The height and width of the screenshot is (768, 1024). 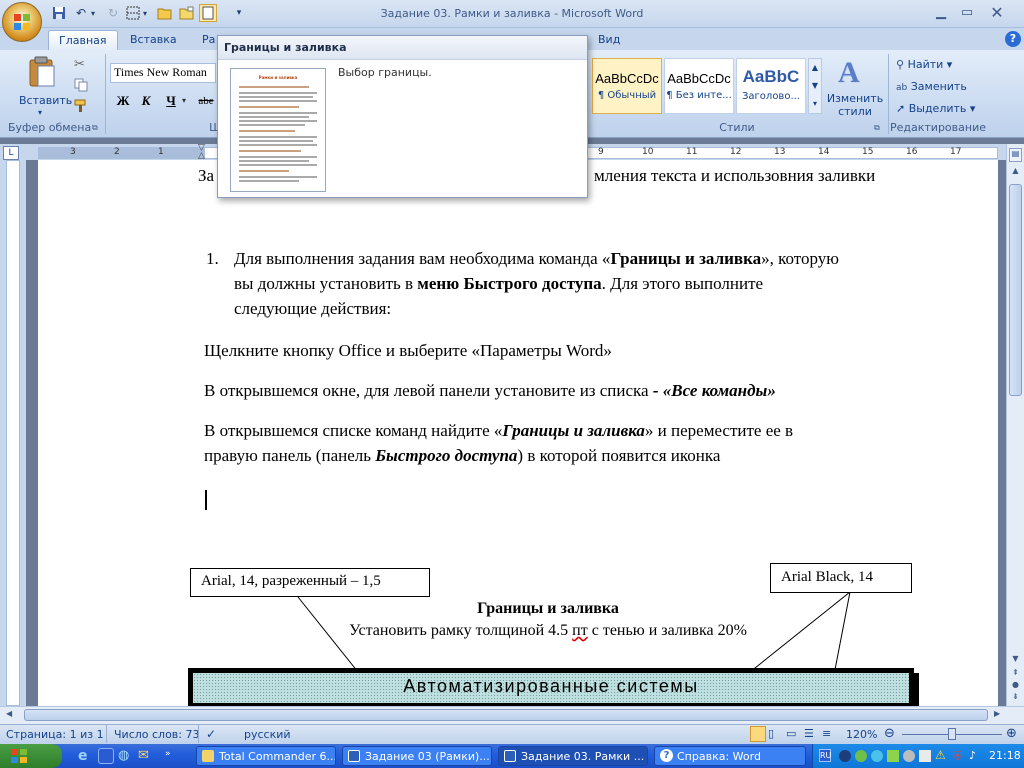 I want to click on language-indicator: RU, so click(x=825, y=755).